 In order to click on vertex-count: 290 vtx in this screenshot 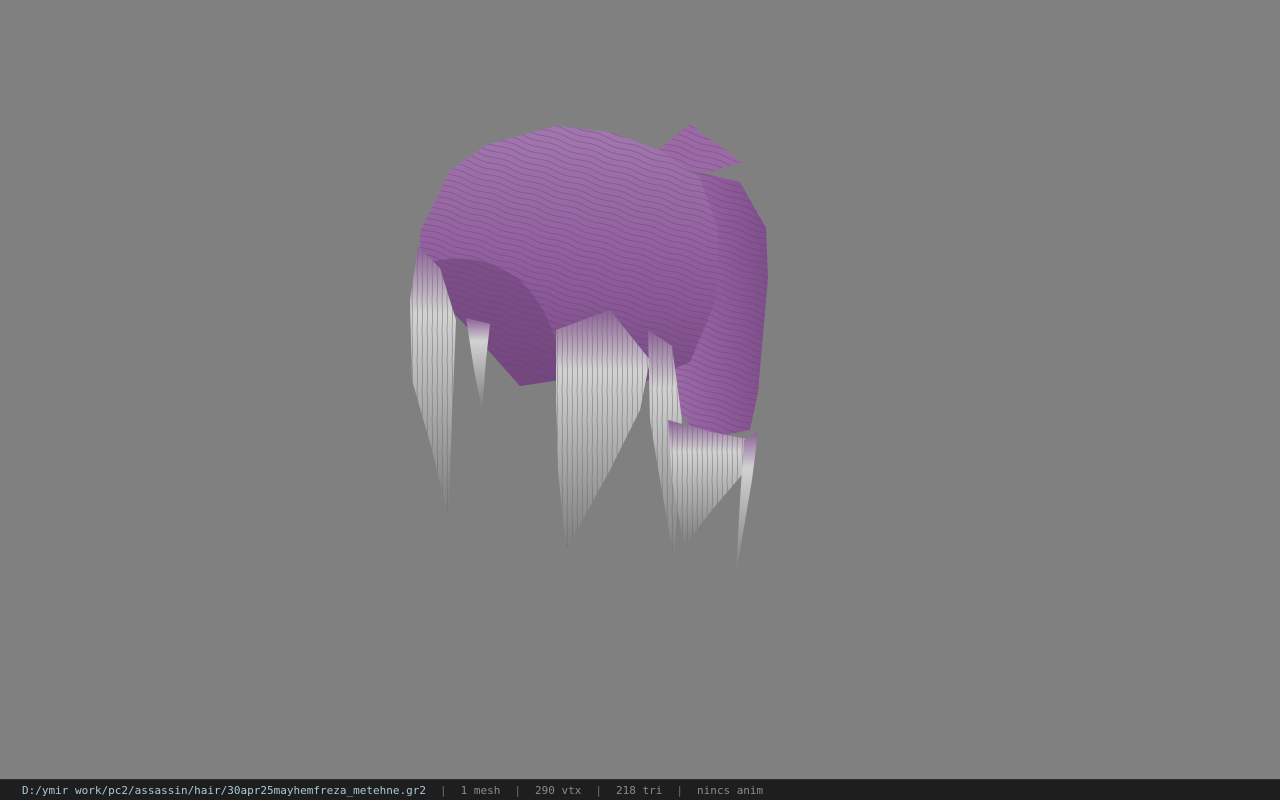, I will do `click(558, 790)`.